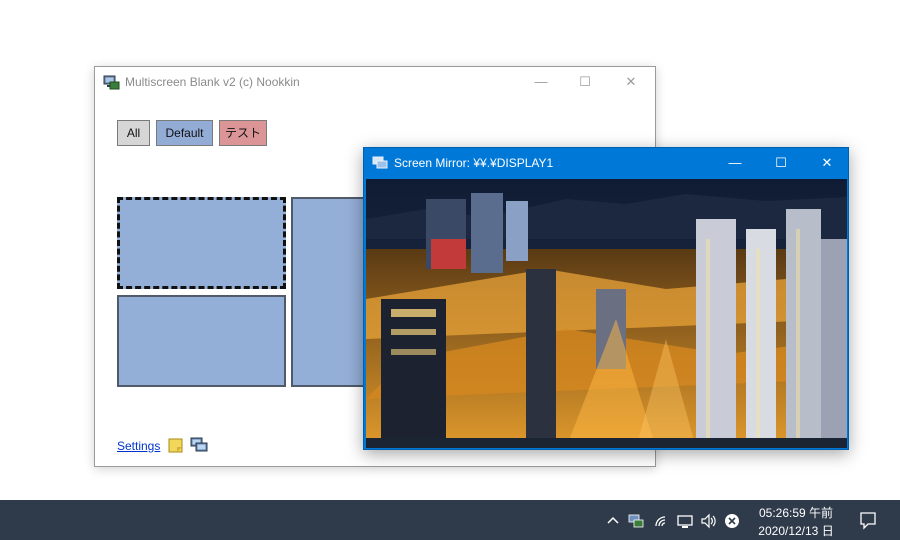 The width and height of the screenshot is (900, 540). What do you see at coordinates (474, 163) in the screenshot?
I see `mirror-window-title: Screen Mirror: ¥¥.¥DISPLAY1` at bounding box center [474, 163].